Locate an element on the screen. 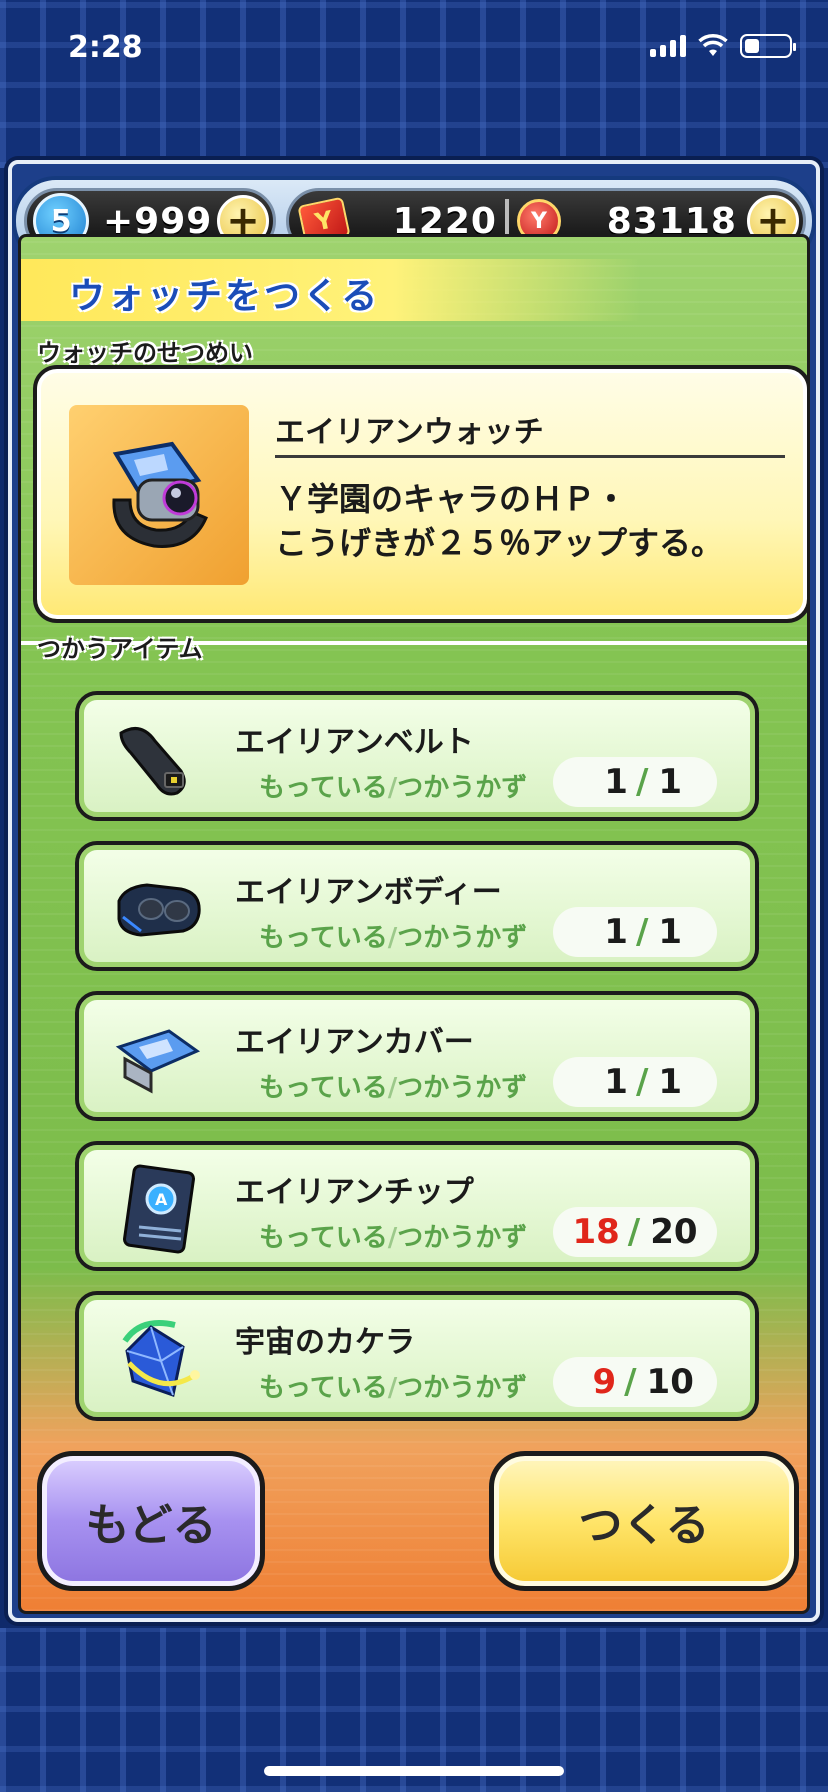  watch-name-underline is located at coordinates (530, 456).